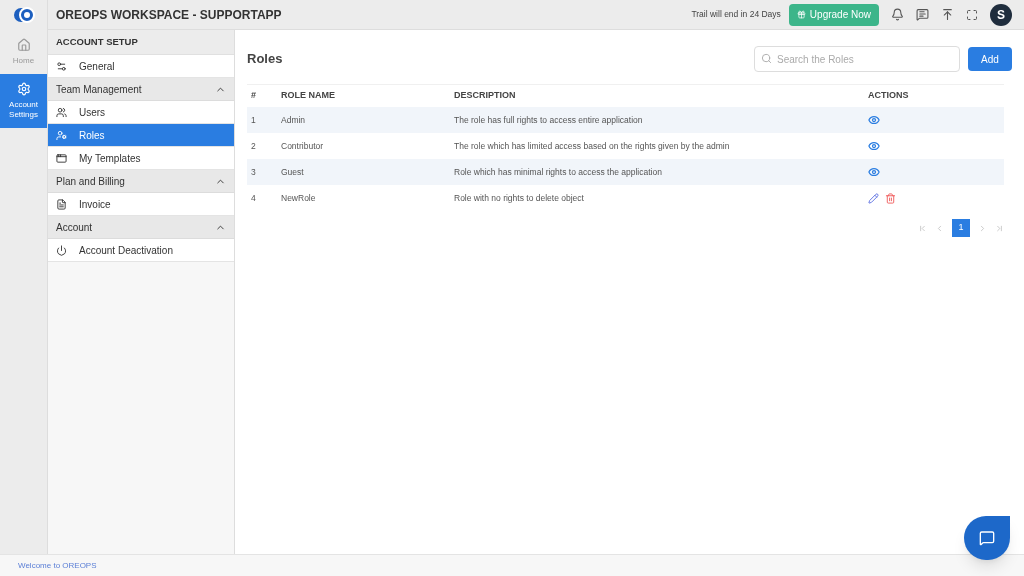 This screenshot has height=576, width=1024. I want to click on sidebar-title: ACCOUNT SETUP, so click(141, 42).